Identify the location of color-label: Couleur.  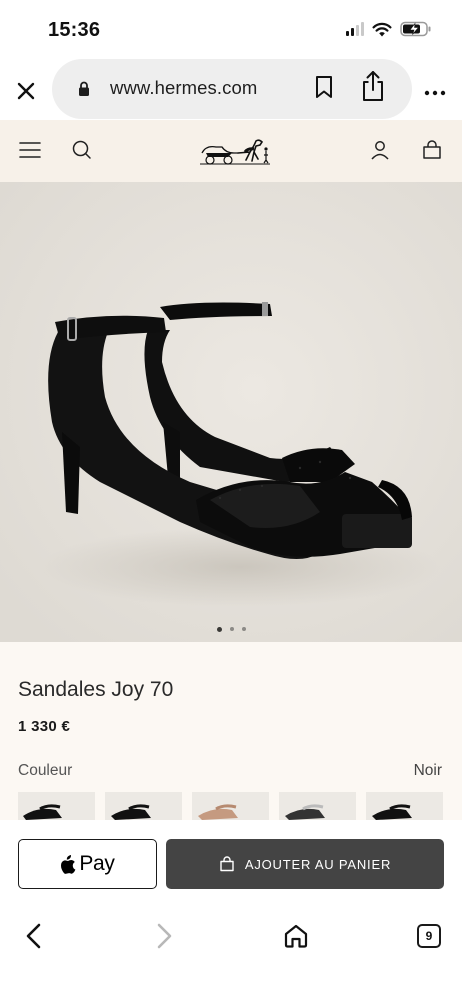
(45, 770).